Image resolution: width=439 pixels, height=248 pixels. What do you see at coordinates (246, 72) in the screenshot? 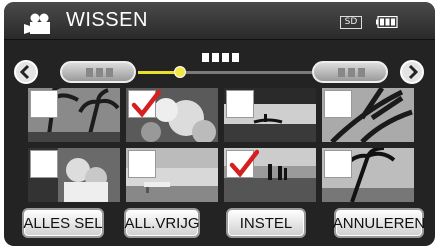
I see `page-slider-rest` at bounding box center [246, 72].